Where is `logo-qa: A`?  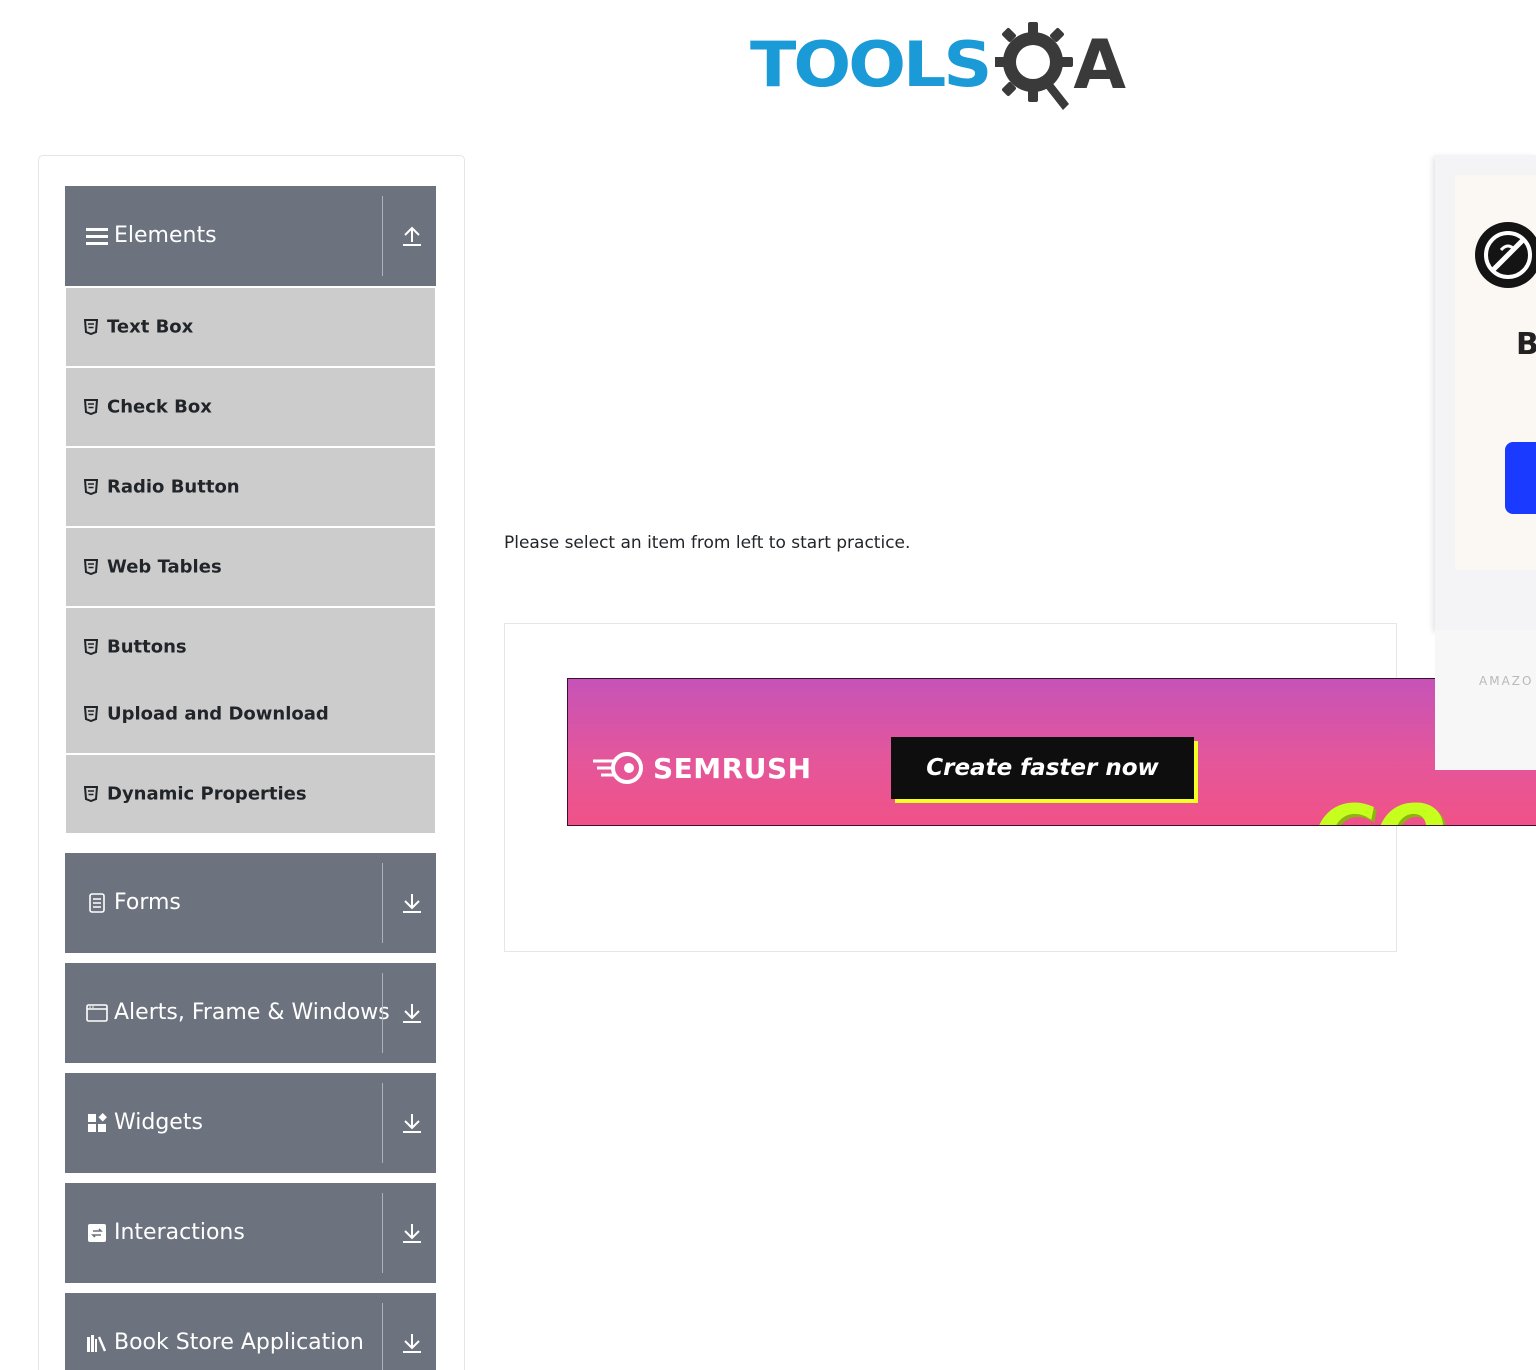
logo-qa: A is located at coordinates (1060, 66).